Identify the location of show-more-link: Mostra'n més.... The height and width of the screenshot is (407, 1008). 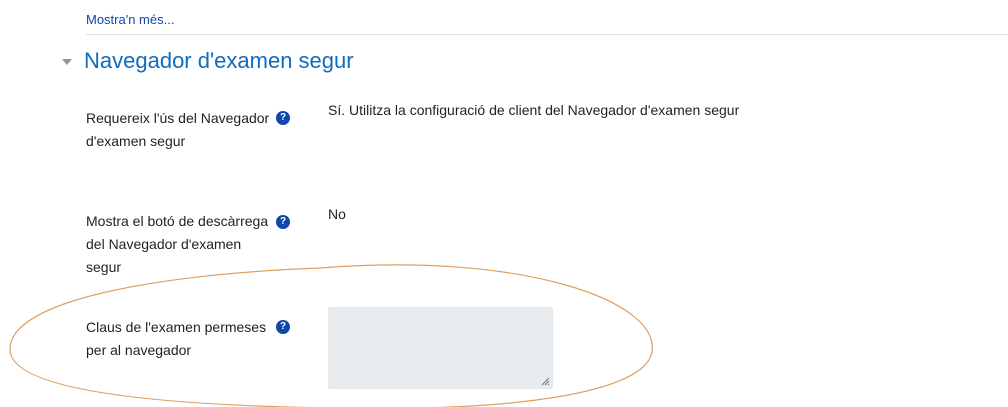
(130, 19).